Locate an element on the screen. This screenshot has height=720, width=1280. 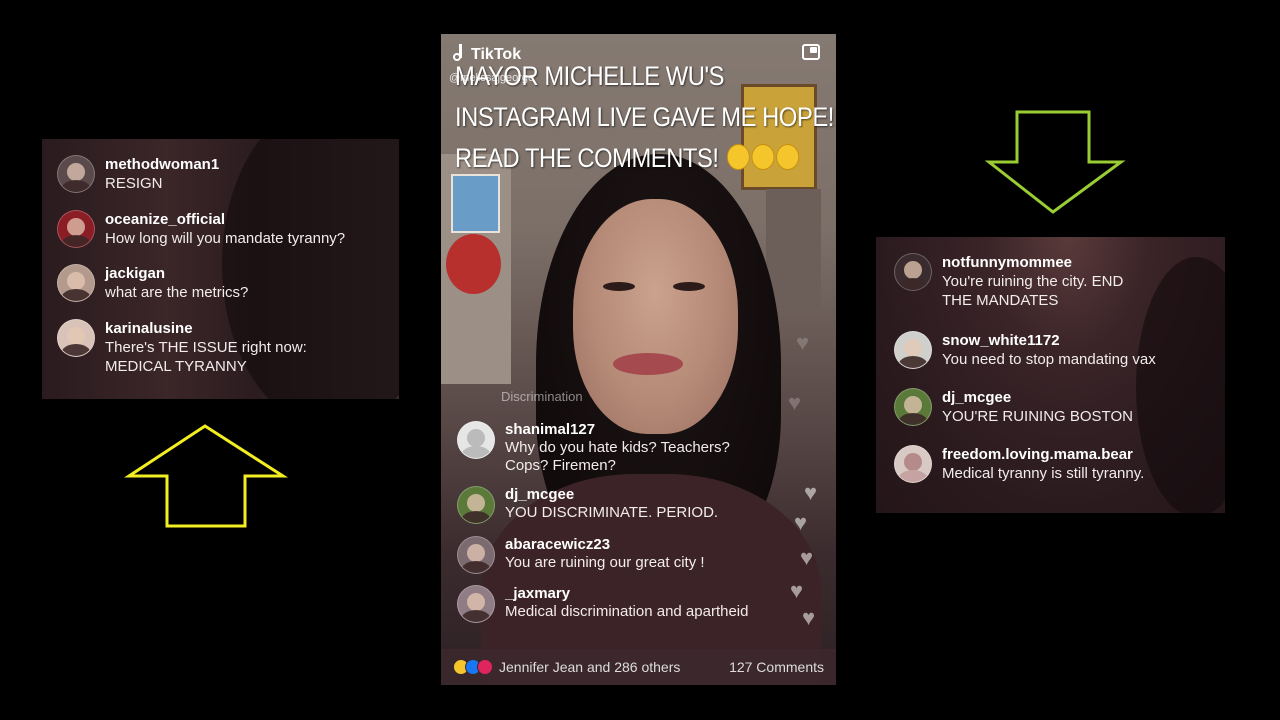
comment-item: jackigan what are the metrics? is located at coordinates (152, 283).